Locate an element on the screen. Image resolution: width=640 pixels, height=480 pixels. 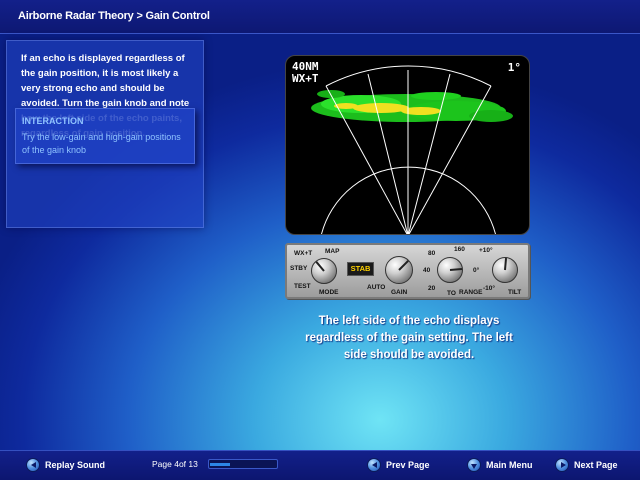
range-80-label: 80 is located at coordinates (432, 253).